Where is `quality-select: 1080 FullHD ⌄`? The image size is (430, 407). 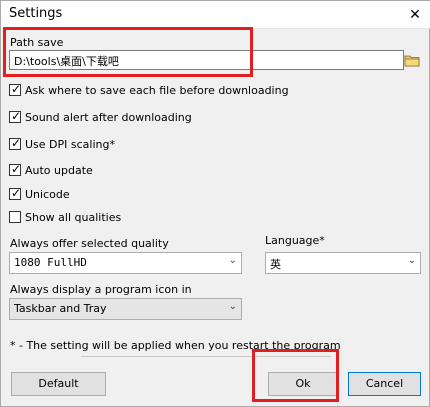 quality-select: 1080 FullHD ⌄ is located at coordinates (125, 263).